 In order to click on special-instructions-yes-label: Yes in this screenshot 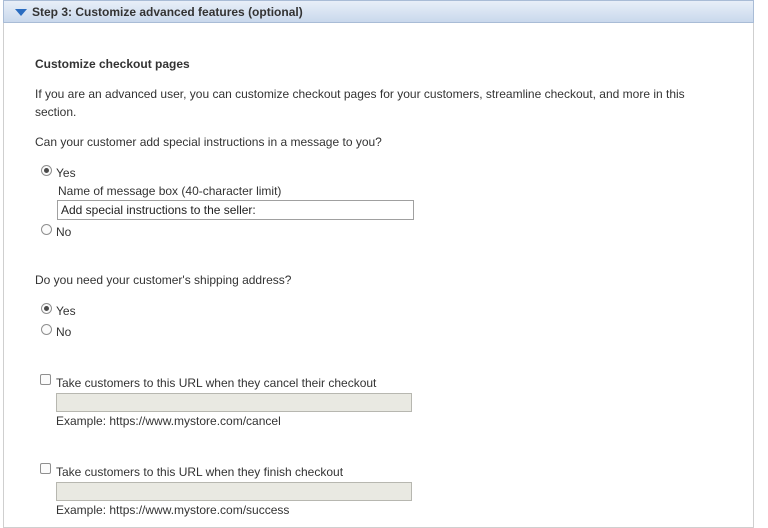, I will do `click(66, 173)`.